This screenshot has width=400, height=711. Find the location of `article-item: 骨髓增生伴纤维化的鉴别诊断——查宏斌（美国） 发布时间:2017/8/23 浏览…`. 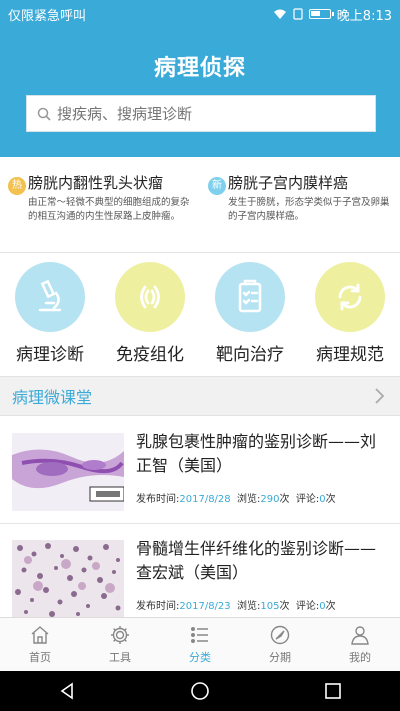

article-item: 骨髓增生伴纤维化的鉴别诊断——查宏斌（美国） 发布时间:2017/8/23 浏览… is located at coordinates (200, 577).